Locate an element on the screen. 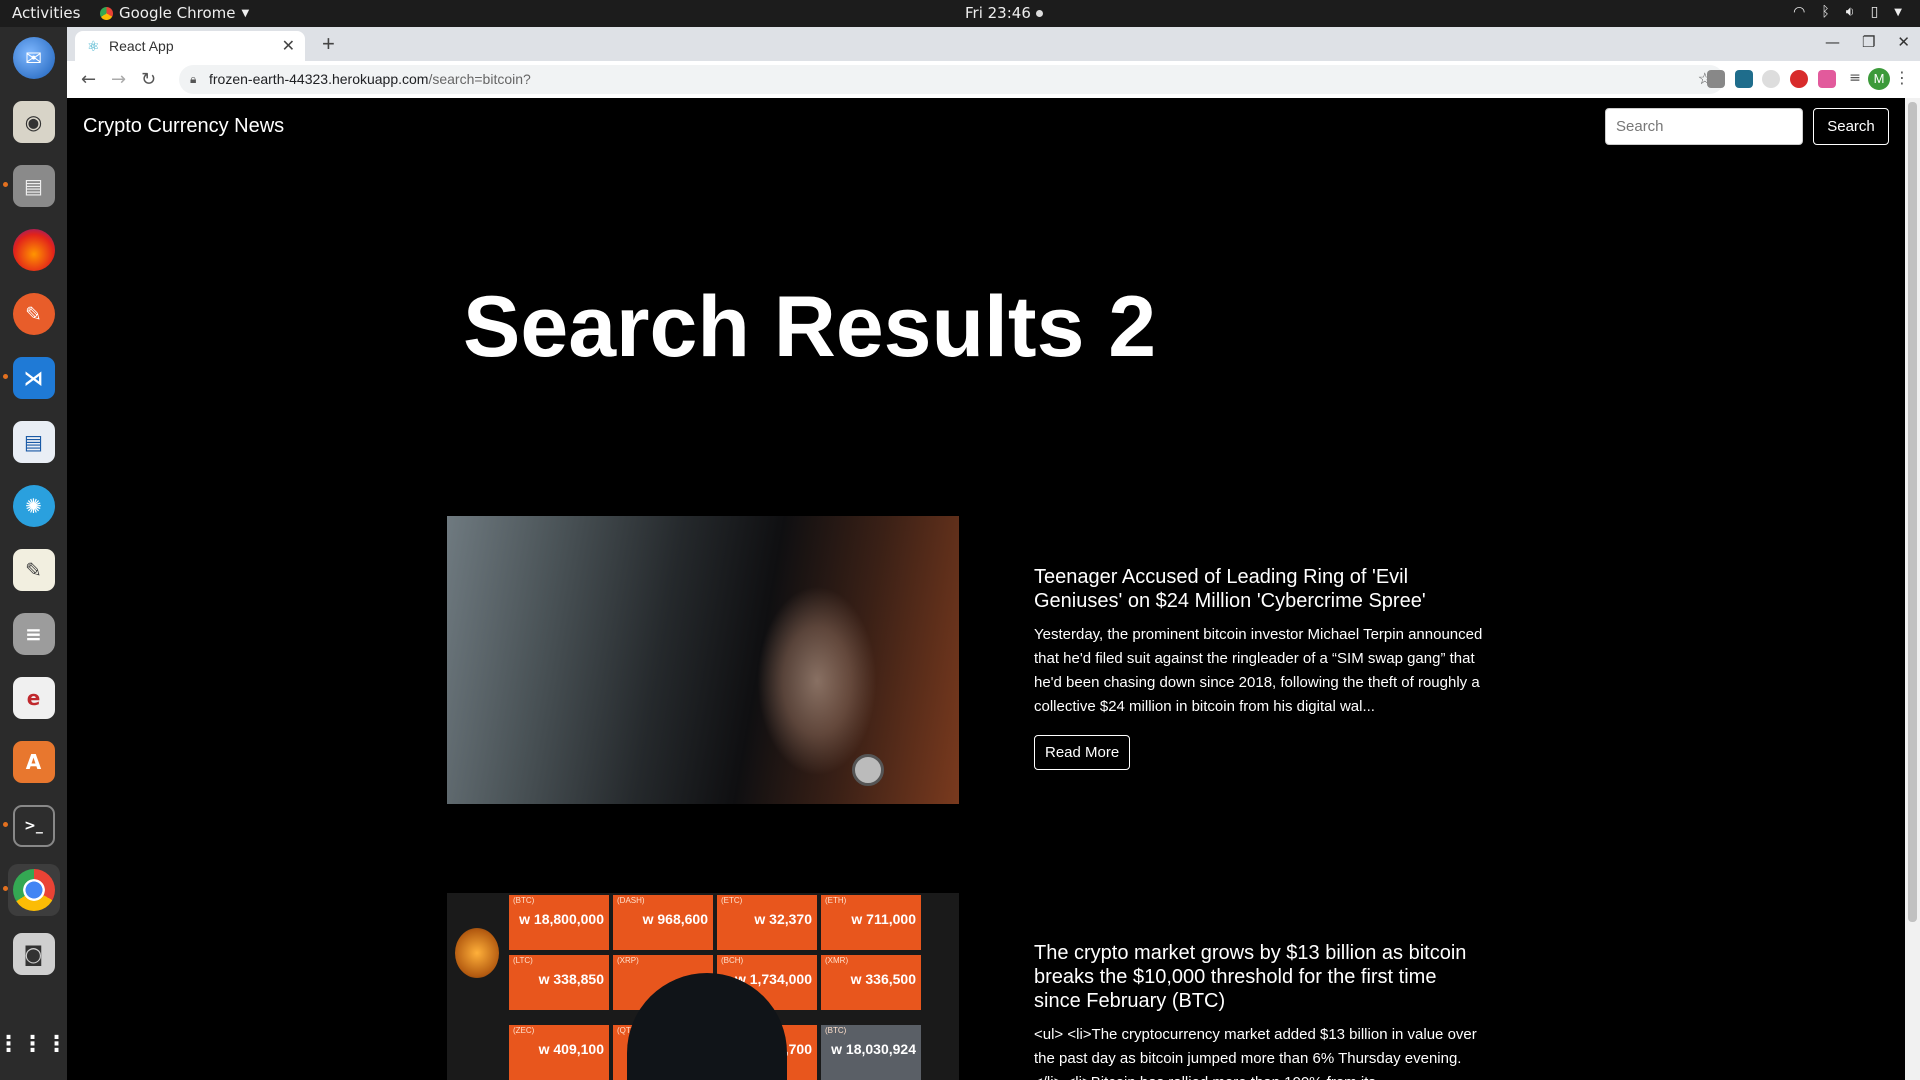 This screenshot has height=1080, width=1920. article-image is located at coordinates (703, 660).